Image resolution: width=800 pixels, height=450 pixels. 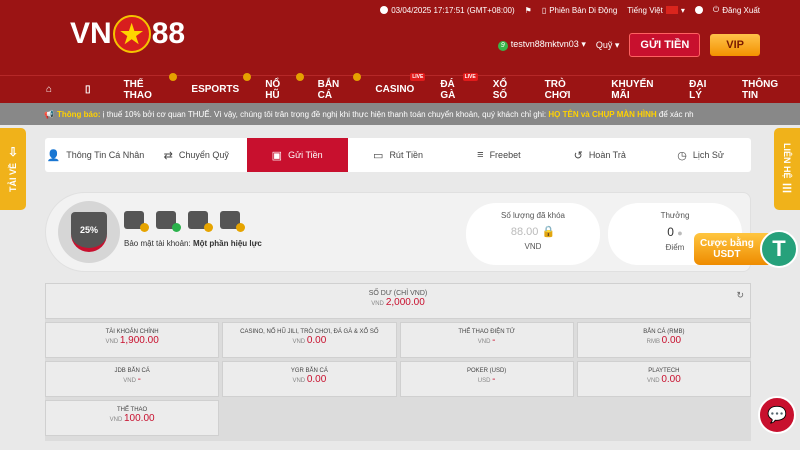 What do you see at coordinates (787, 169) in the screenshot?
I see `contact-sidebar: LIÊN HỆ ☰` at bounding box center [787, 169].